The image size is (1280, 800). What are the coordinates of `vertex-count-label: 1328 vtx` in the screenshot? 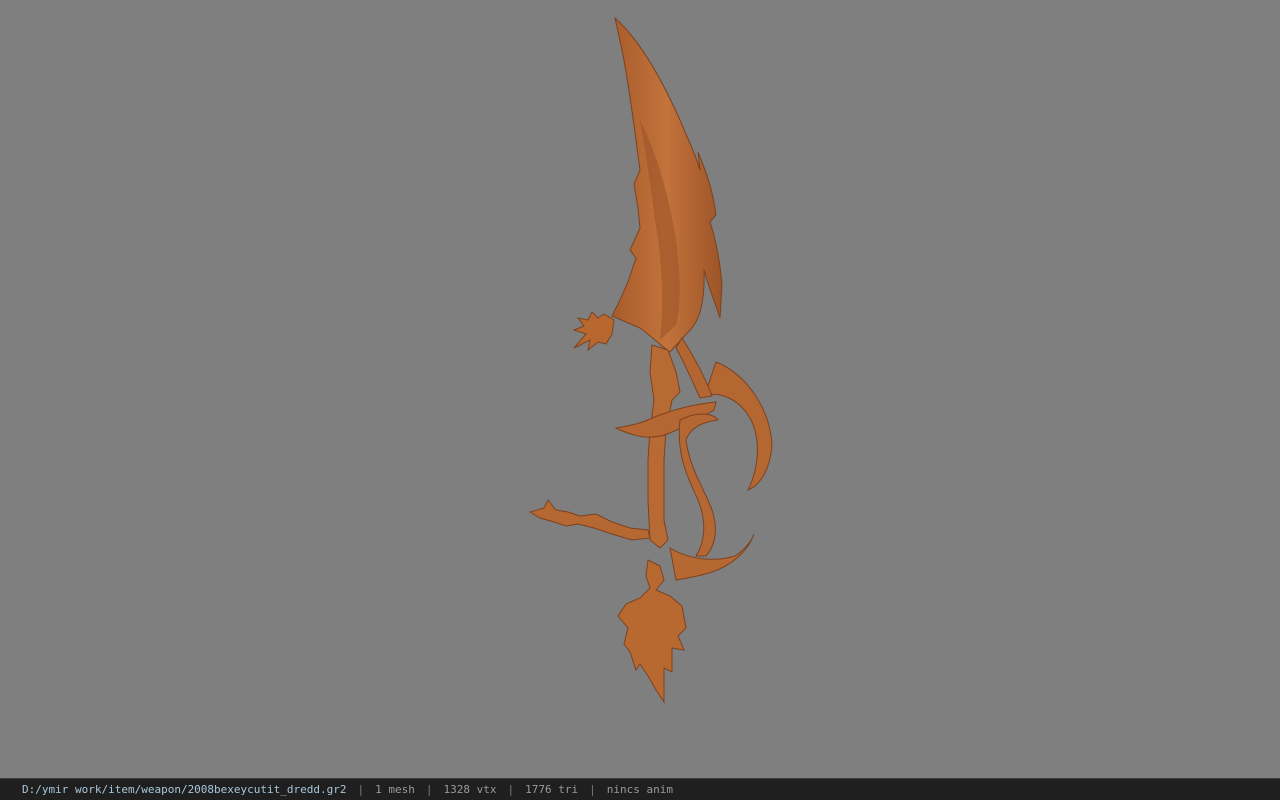 It's located at (470, 789).